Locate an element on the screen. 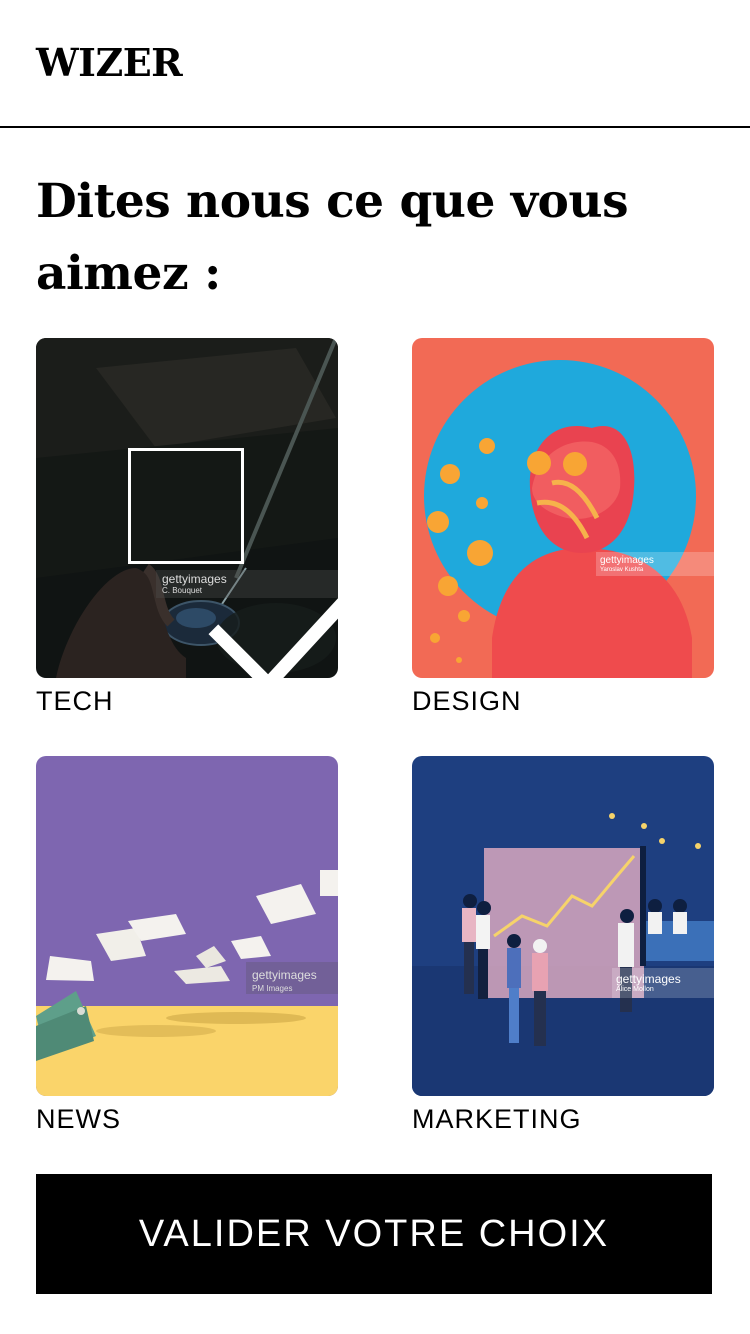 The image size is (750, 1334). design-photo is located at coordinates (563, 508).